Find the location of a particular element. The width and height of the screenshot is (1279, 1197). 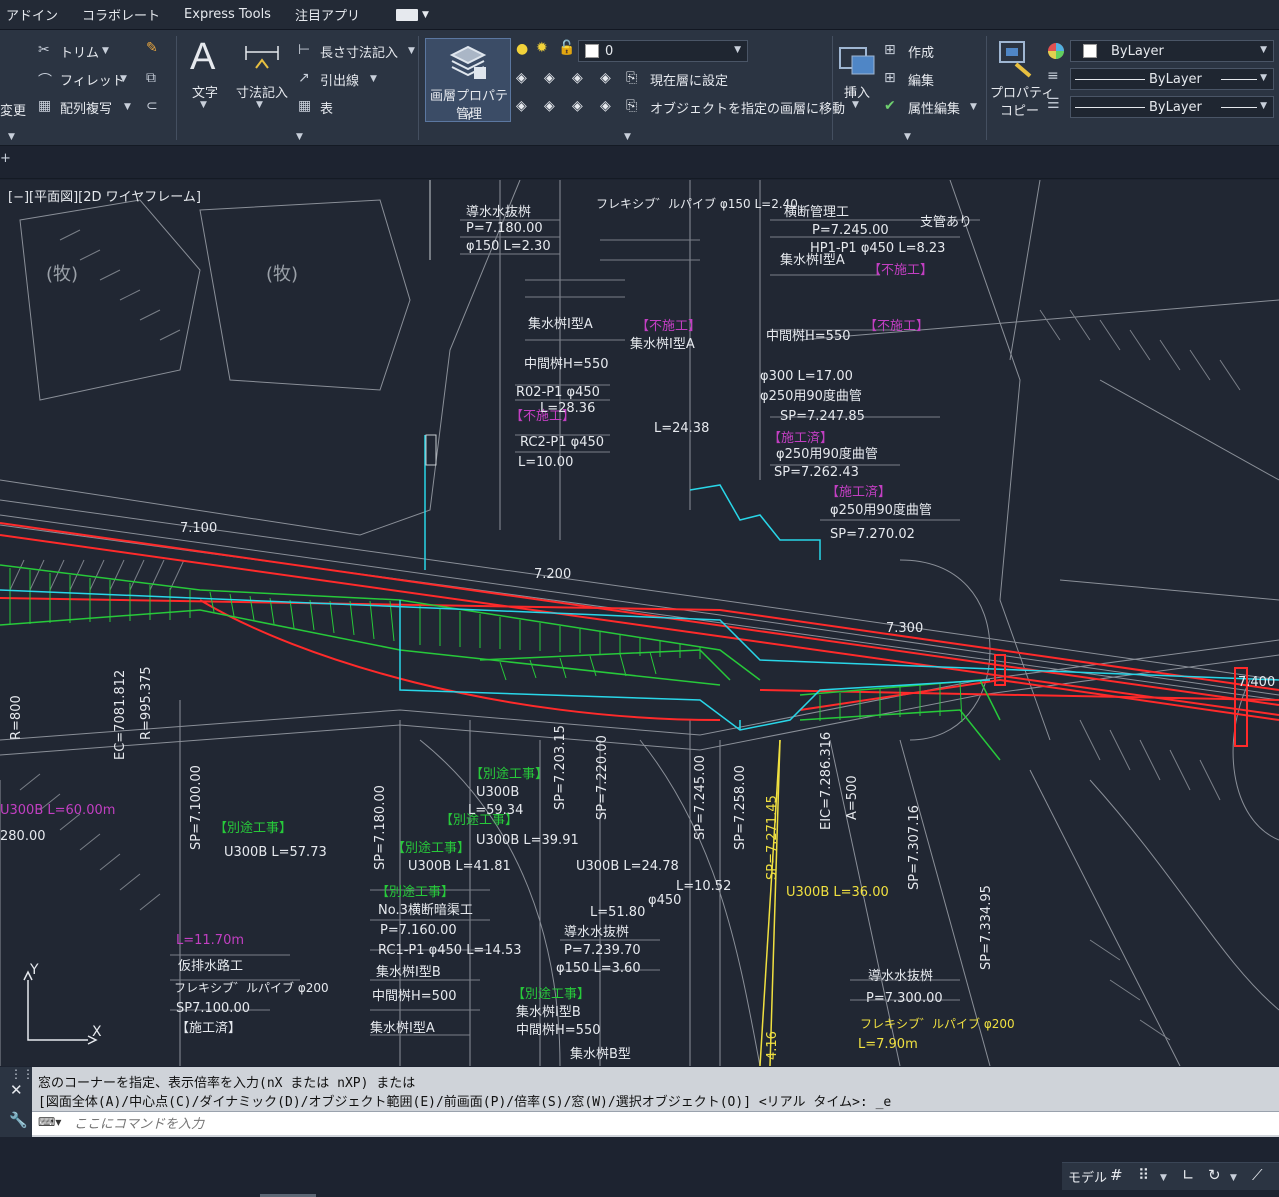

match-properties-icon is located at coordinates (1016, 59).